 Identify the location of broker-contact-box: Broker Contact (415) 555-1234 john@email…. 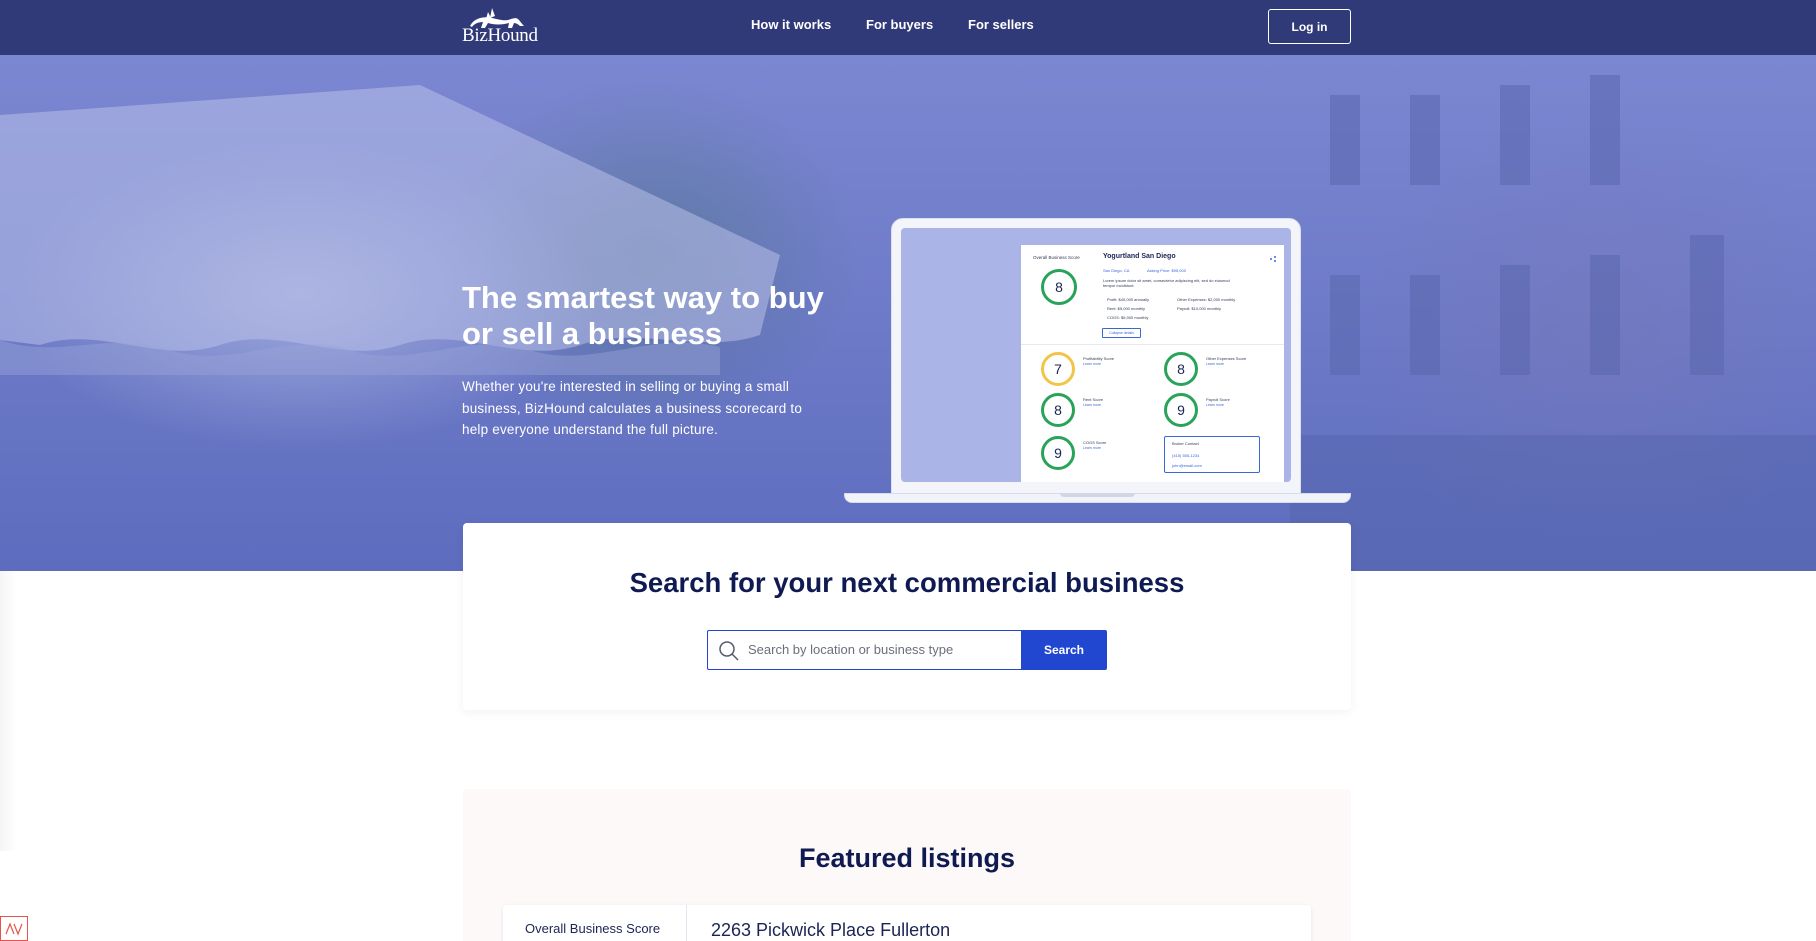
(1212, 454).